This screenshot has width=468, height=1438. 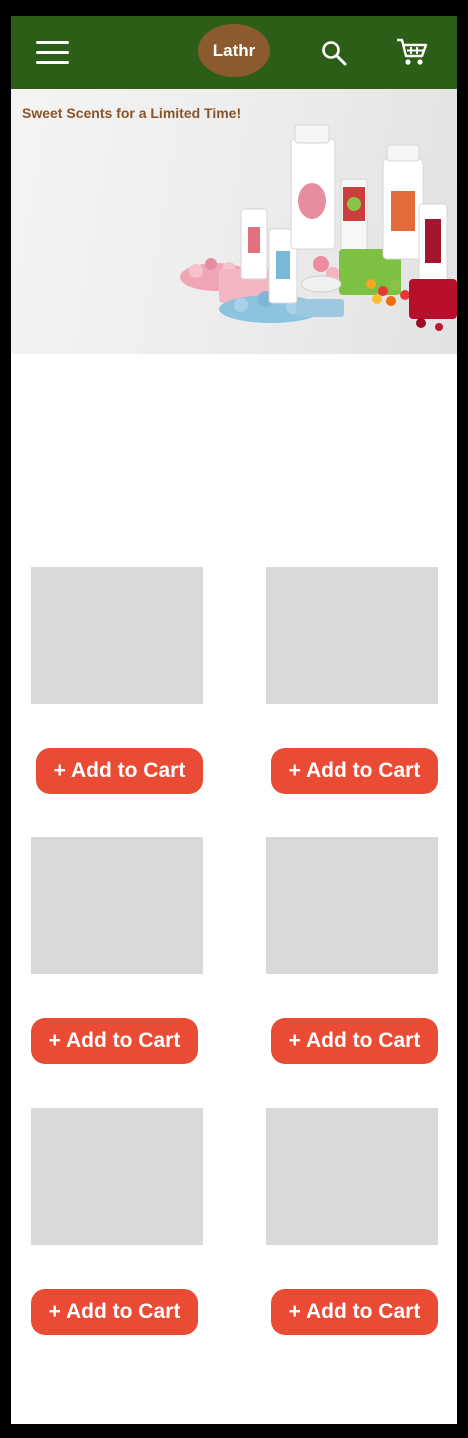 I want to click on brand-name: Lathr, so click(x=234, y=50).